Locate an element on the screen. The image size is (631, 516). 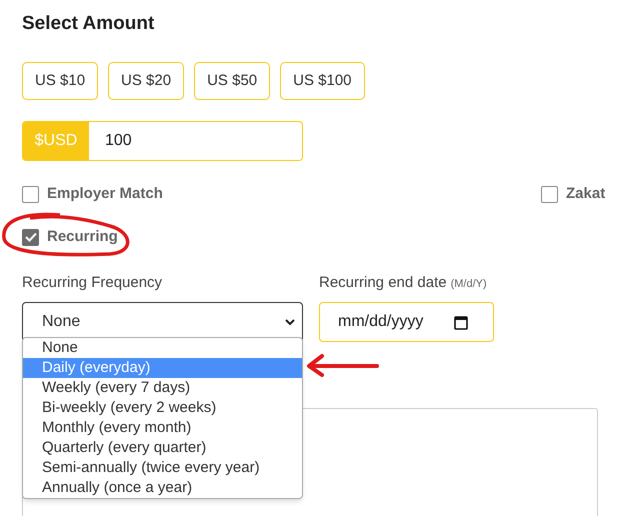
date-field: mm/dd/yyyy is located at coordinates (406, 322).